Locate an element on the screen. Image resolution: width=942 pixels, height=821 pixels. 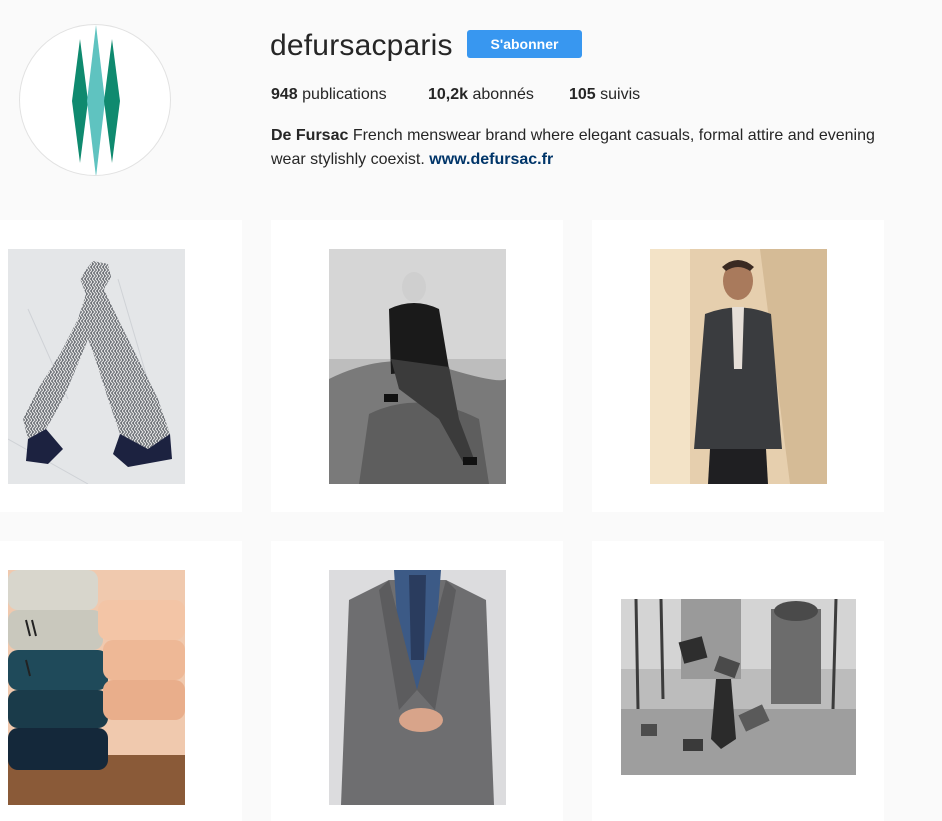
post-image-scarf is located at coordinates (96, 366).